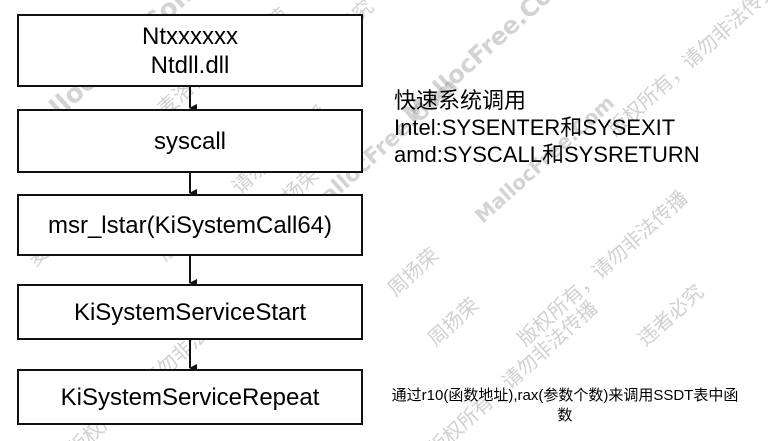 The image size is (780, 441). Describe the element at coordinates (535, 127) in the screenshot. I see `intel-instructions: Intel:SYSENTER和SYSEXIT` at that location.